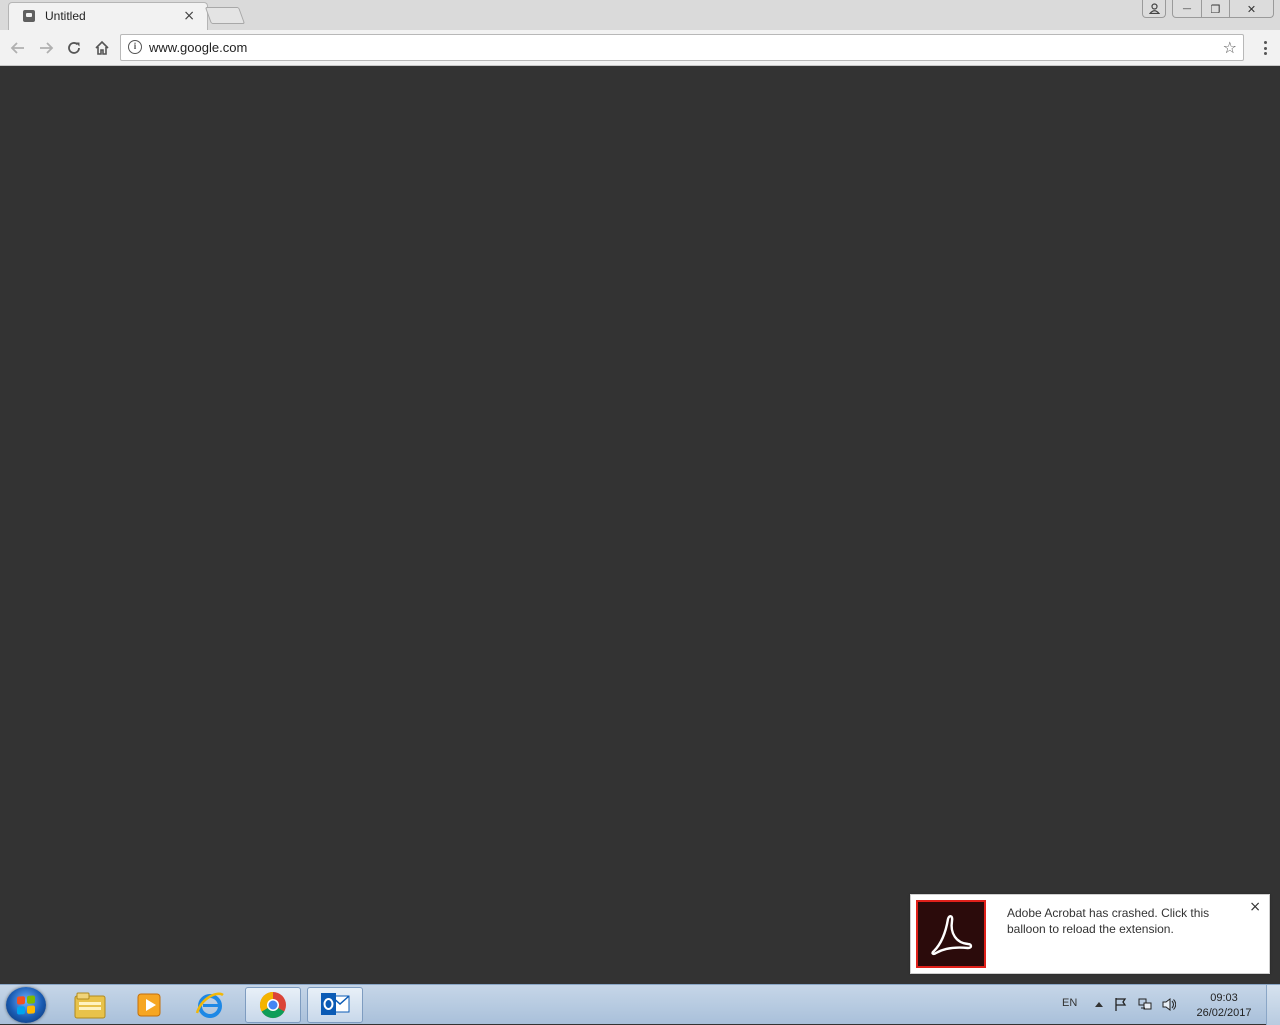  I want to click on window-controls: — ❐ ✕, so click(1208, 9).